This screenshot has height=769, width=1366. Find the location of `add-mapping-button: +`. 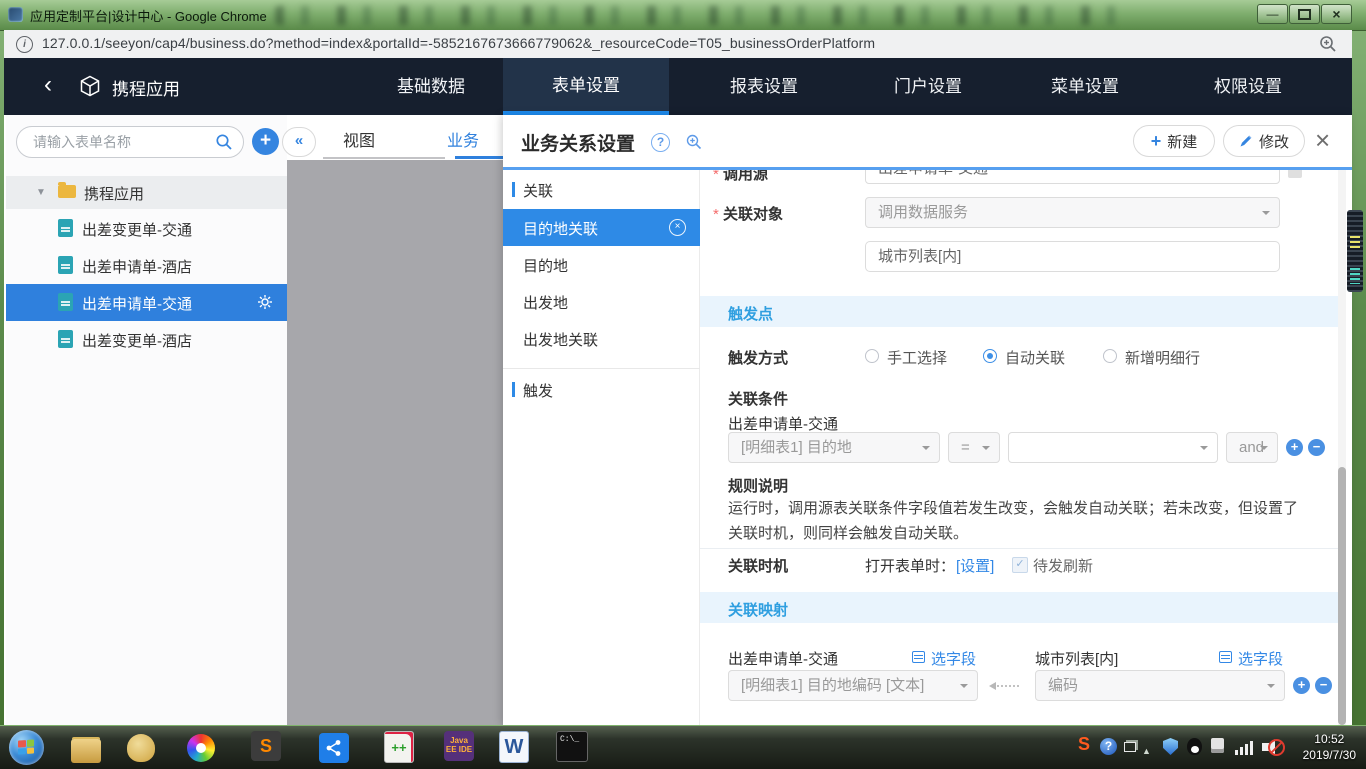

add-mapping-button: + is located at coordinates (1301, 685).